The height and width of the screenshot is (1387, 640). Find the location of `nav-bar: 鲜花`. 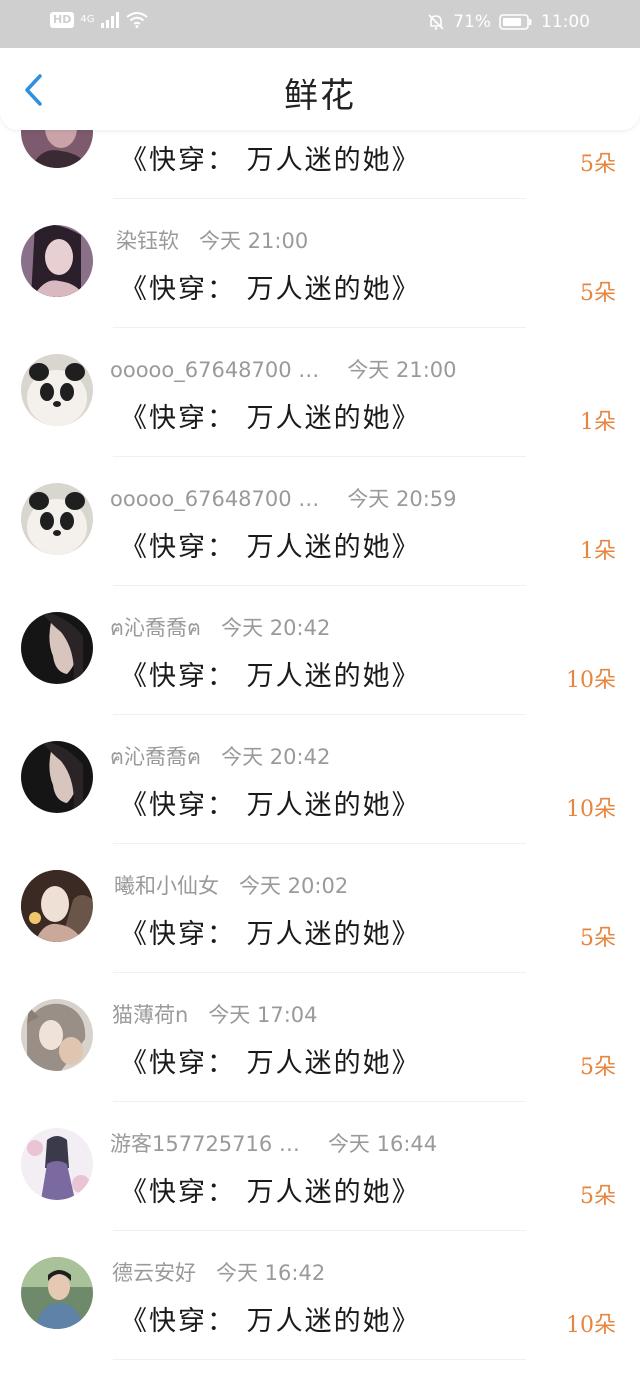

nav-bar: 鲜花 is located at coordinates (320, 89).